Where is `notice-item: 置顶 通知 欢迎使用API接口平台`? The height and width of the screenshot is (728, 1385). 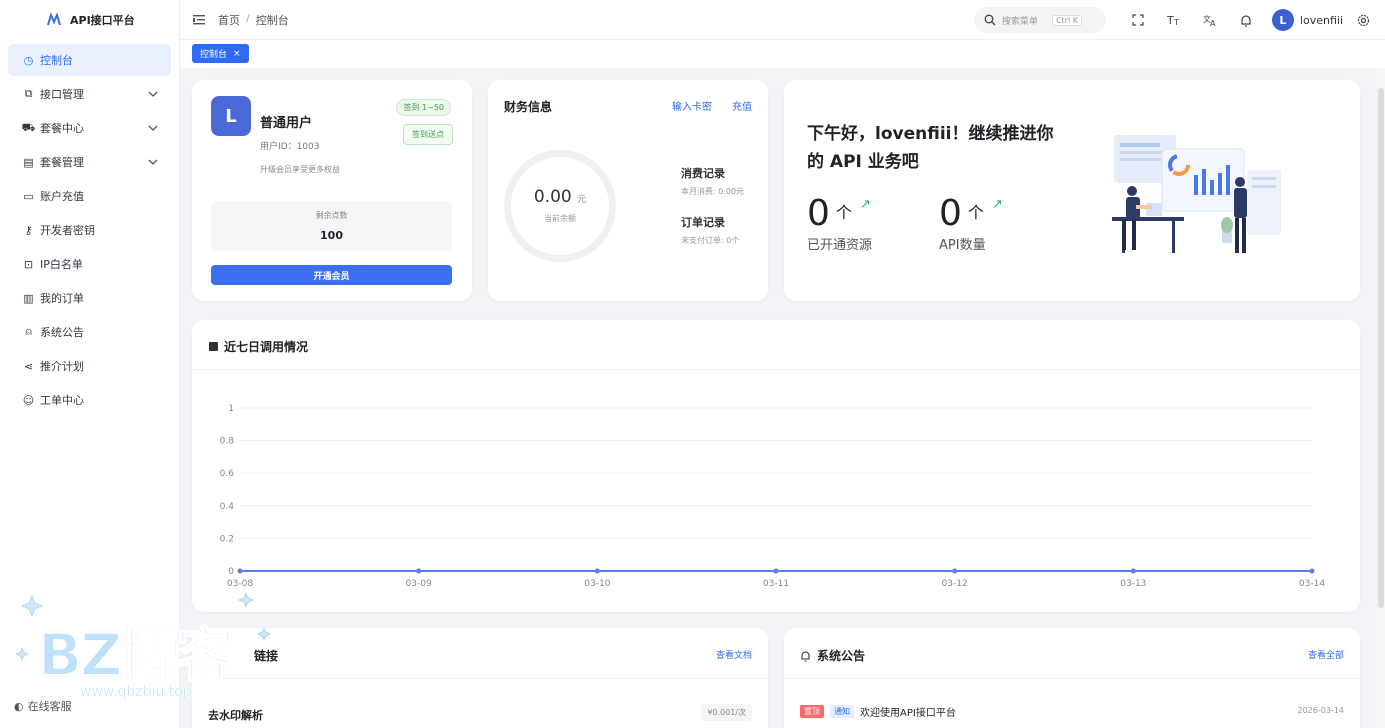 notice-item: 置顶 通知 欢迎使用API接口平台 is located at coordinates (878, 711).